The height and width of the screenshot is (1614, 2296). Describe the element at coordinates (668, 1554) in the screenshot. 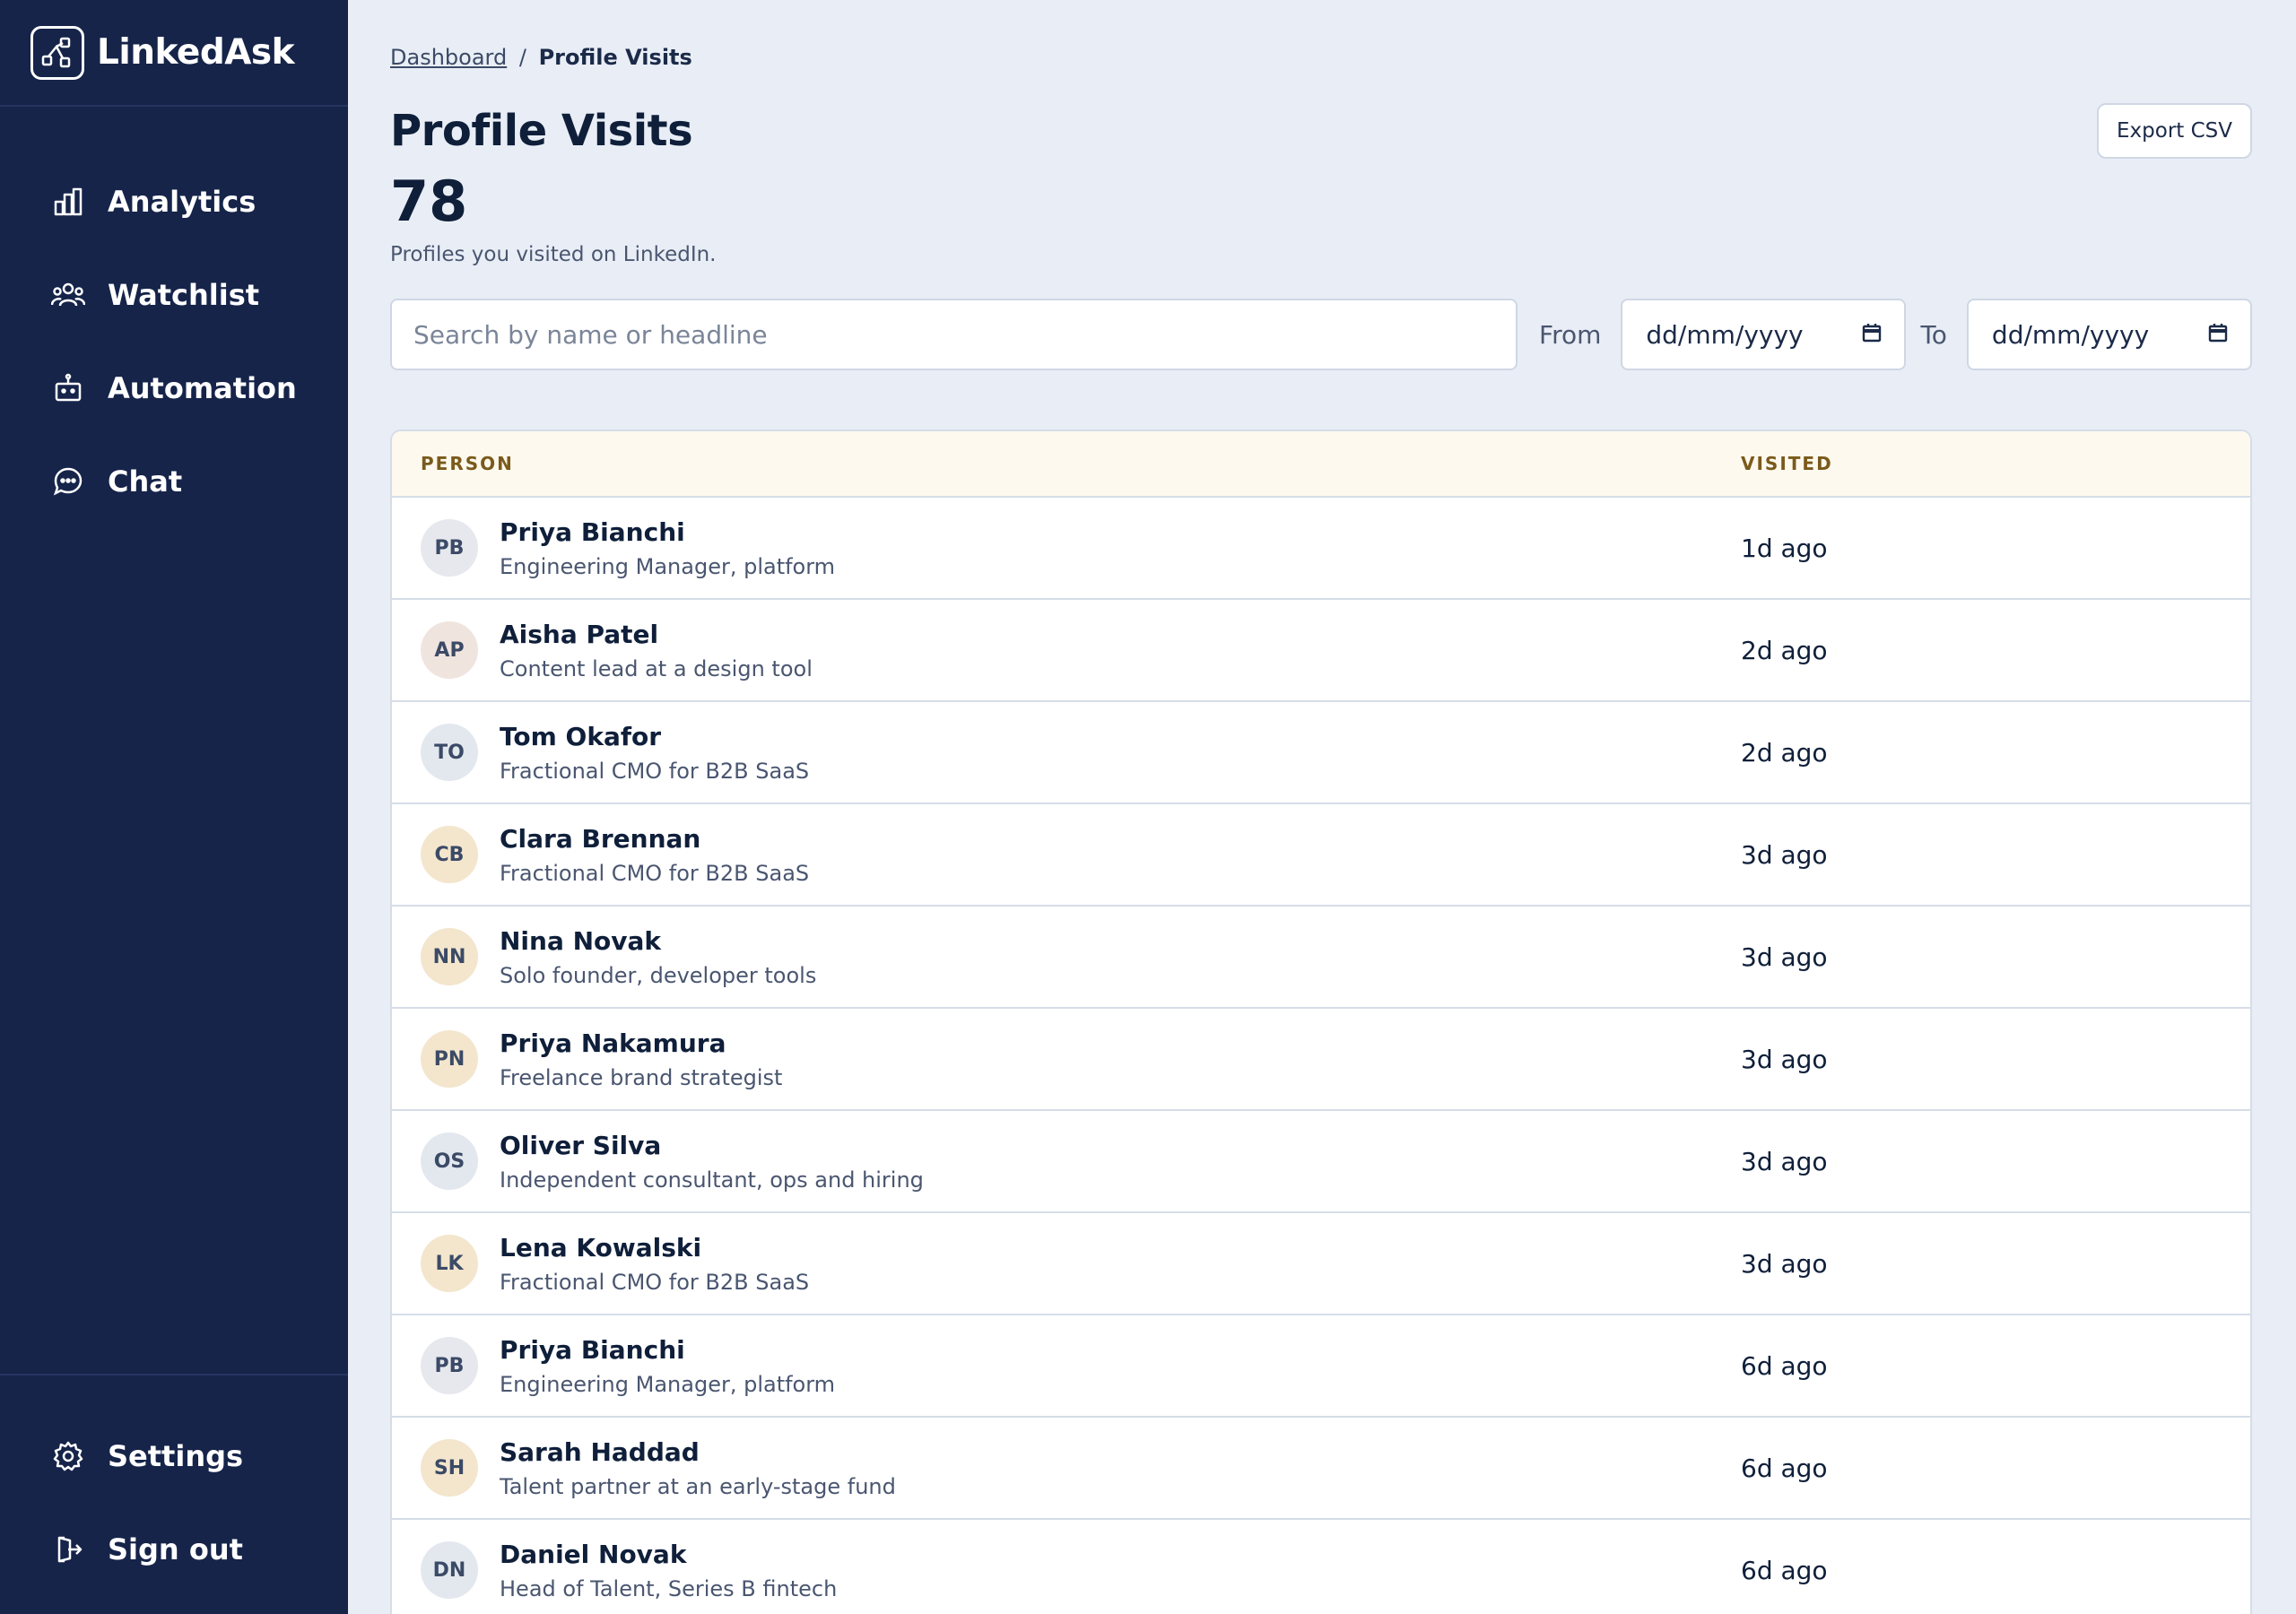

I see `person-name: Daniel Novak` at that location.